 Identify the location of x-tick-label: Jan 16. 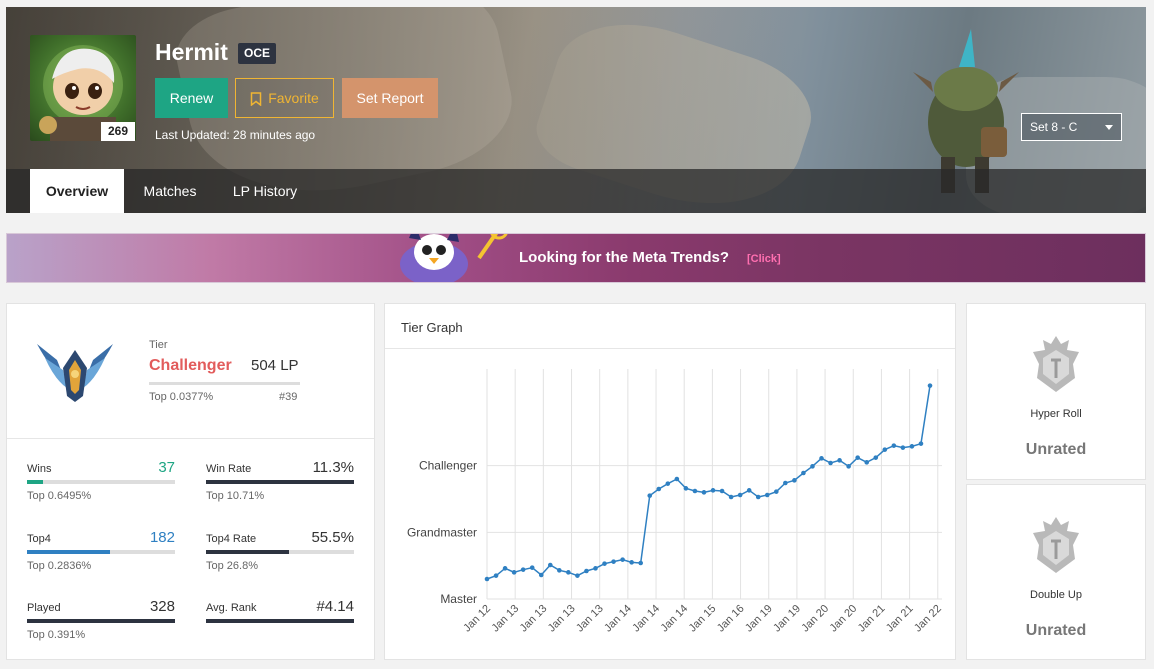
(731, 619).